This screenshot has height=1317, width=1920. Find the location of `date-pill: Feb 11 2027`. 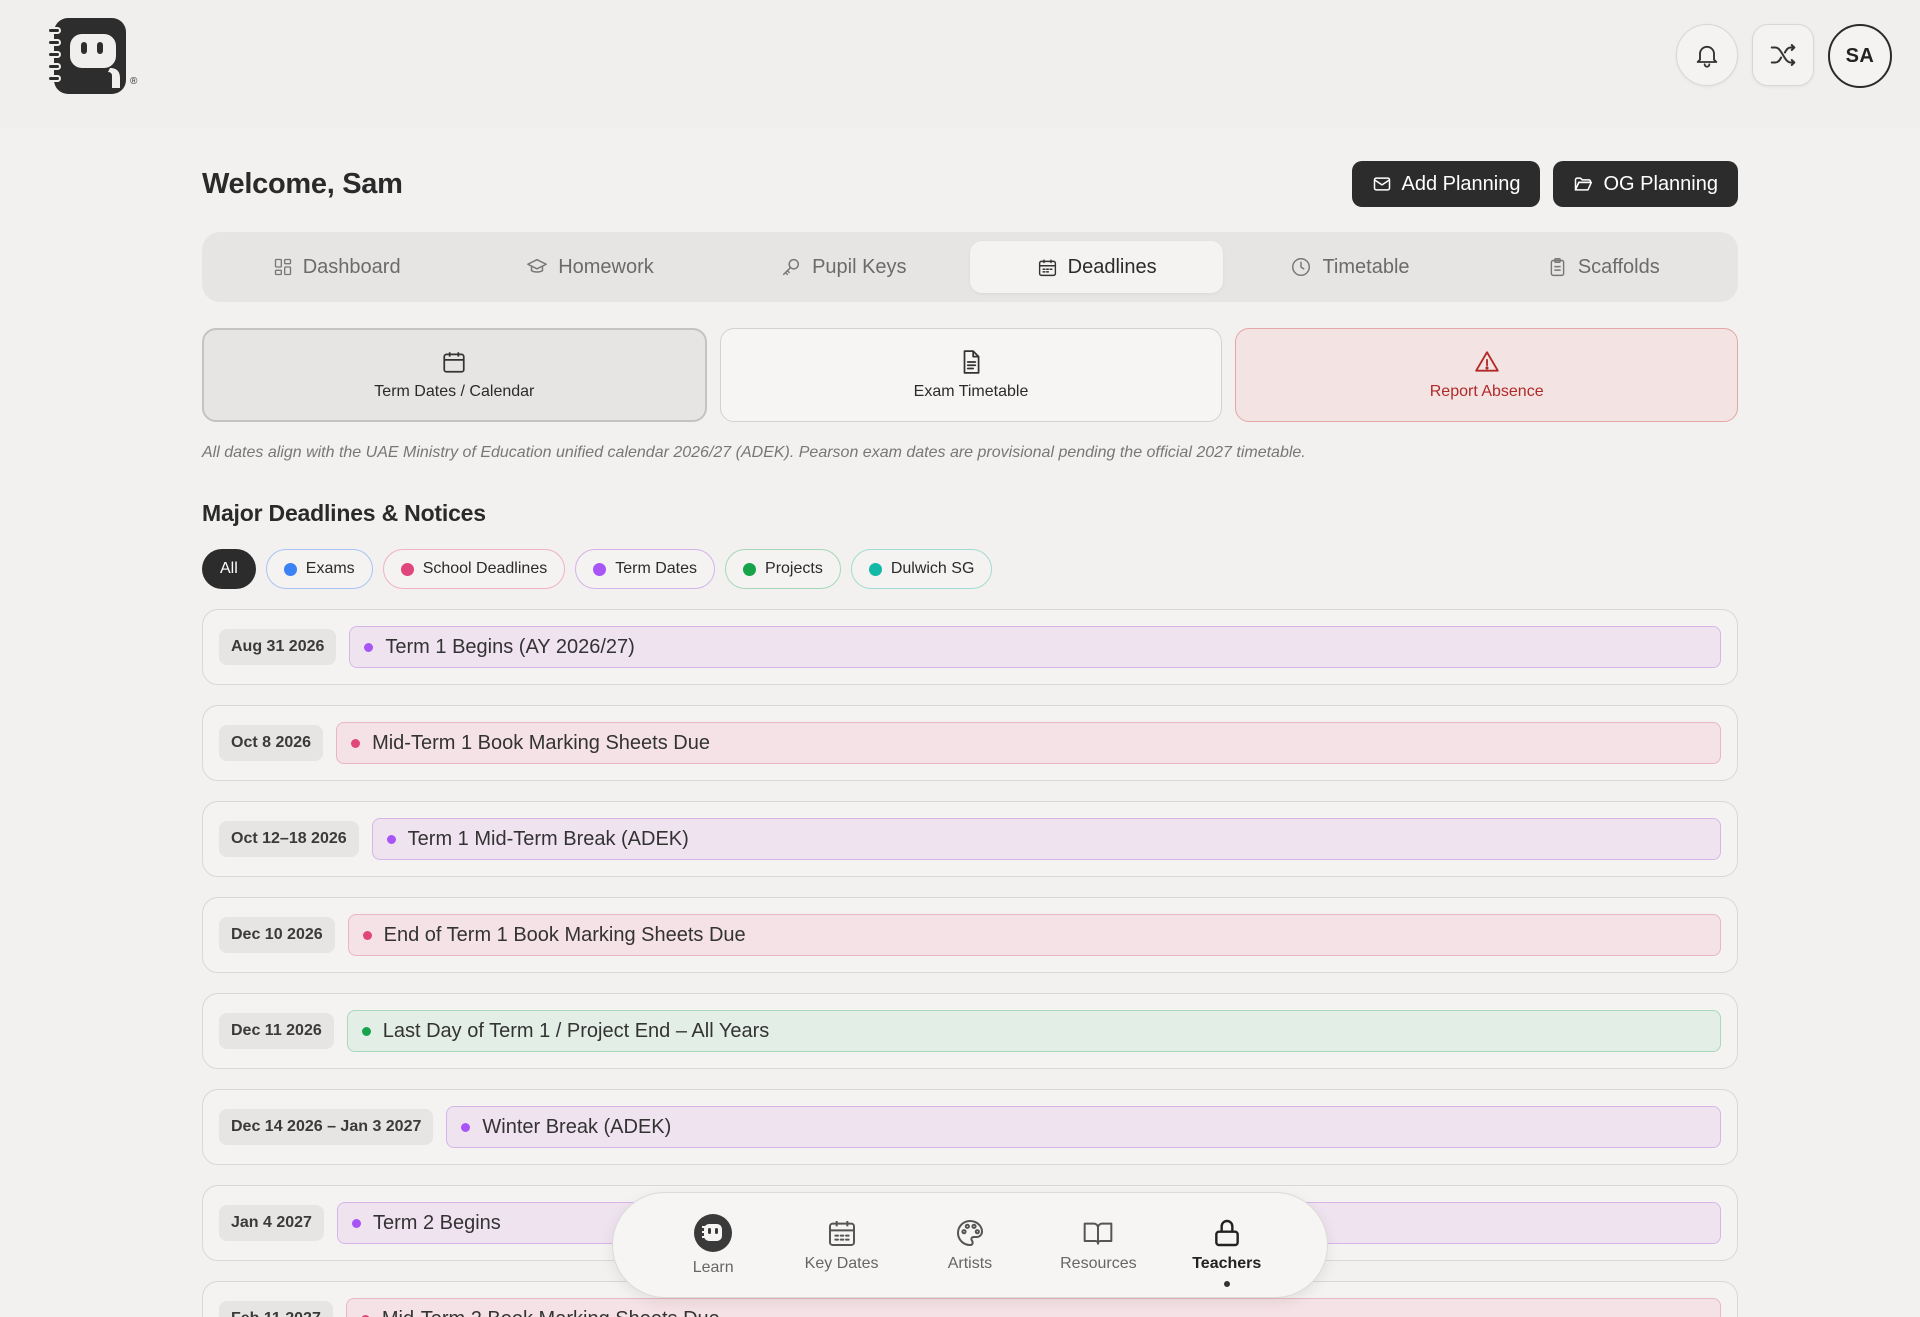

date-pill: Feb 11 2027 is located at coordinates (276, 1309).